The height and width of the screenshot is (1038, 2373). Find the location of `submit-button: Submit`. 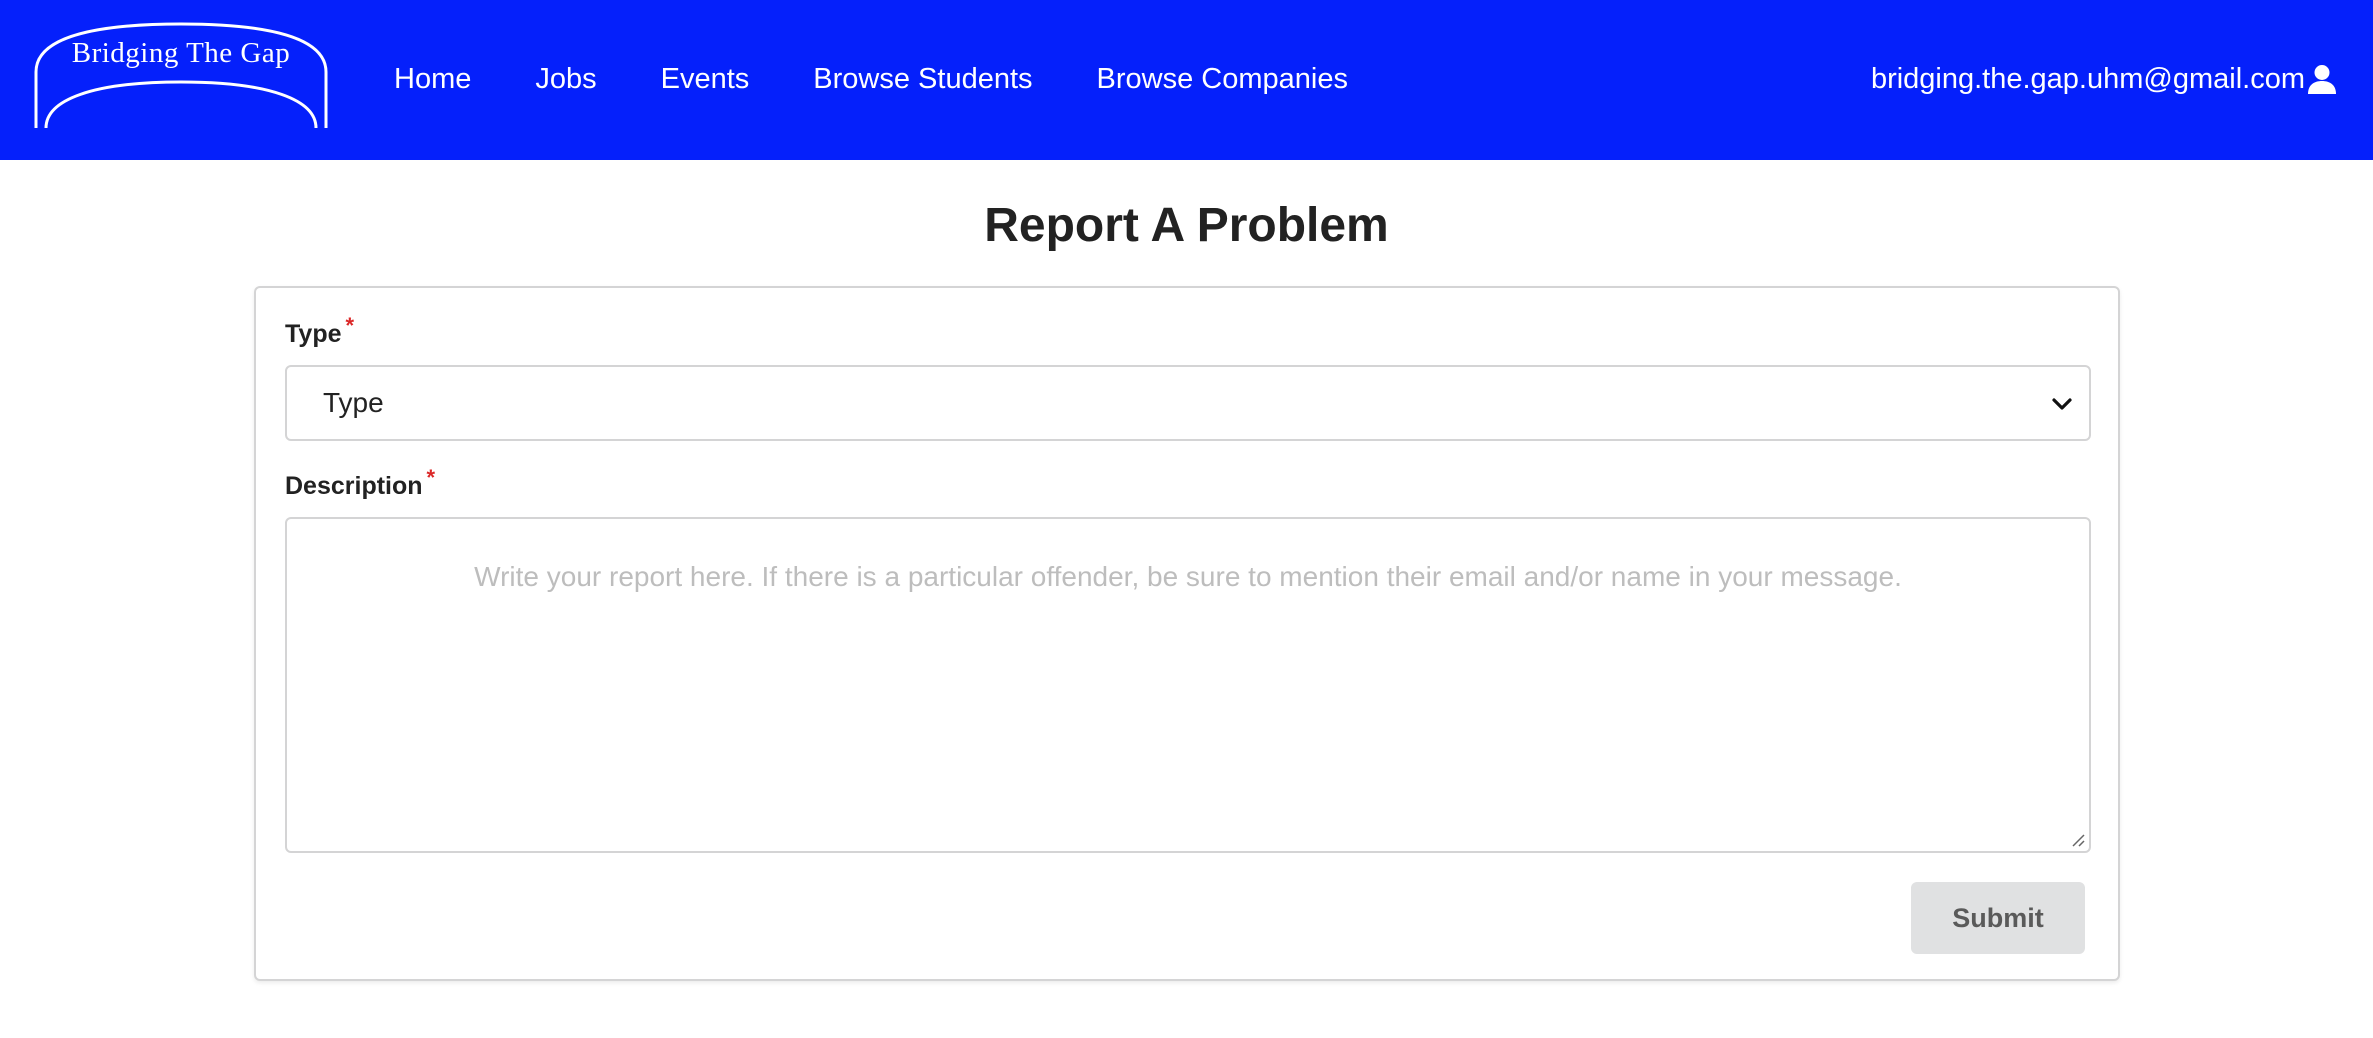

submit-button: Submit is located at coordinates (1998, 918).